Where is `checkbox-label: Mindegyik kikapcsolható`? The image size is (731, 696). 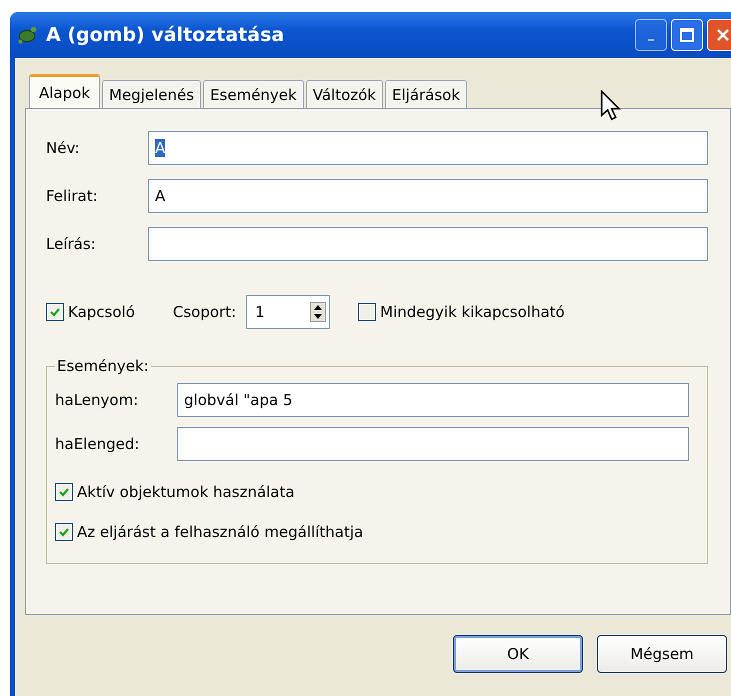
checkbox-label: Mindegyik kikapcsolható is located at coordinates (472, 312).